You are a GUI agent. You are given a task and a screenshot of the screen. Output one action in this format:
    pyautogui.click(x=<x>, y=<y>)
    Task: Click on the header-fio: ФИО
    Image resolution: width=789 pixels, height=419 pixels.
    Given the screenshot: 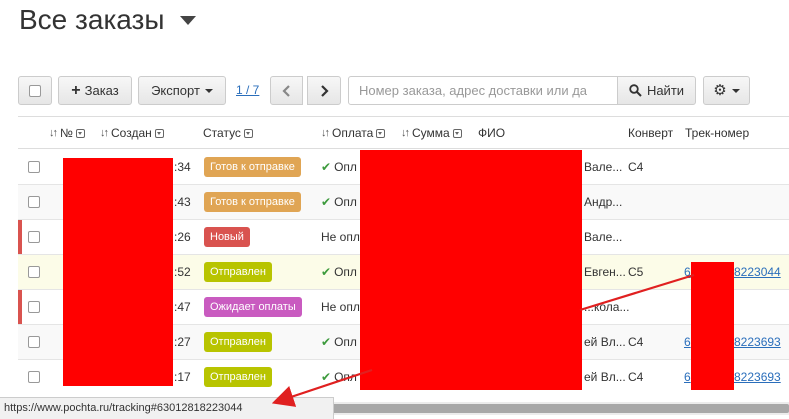 What is the action you would take?
    pyautogui.click(x=491, y=133)
    